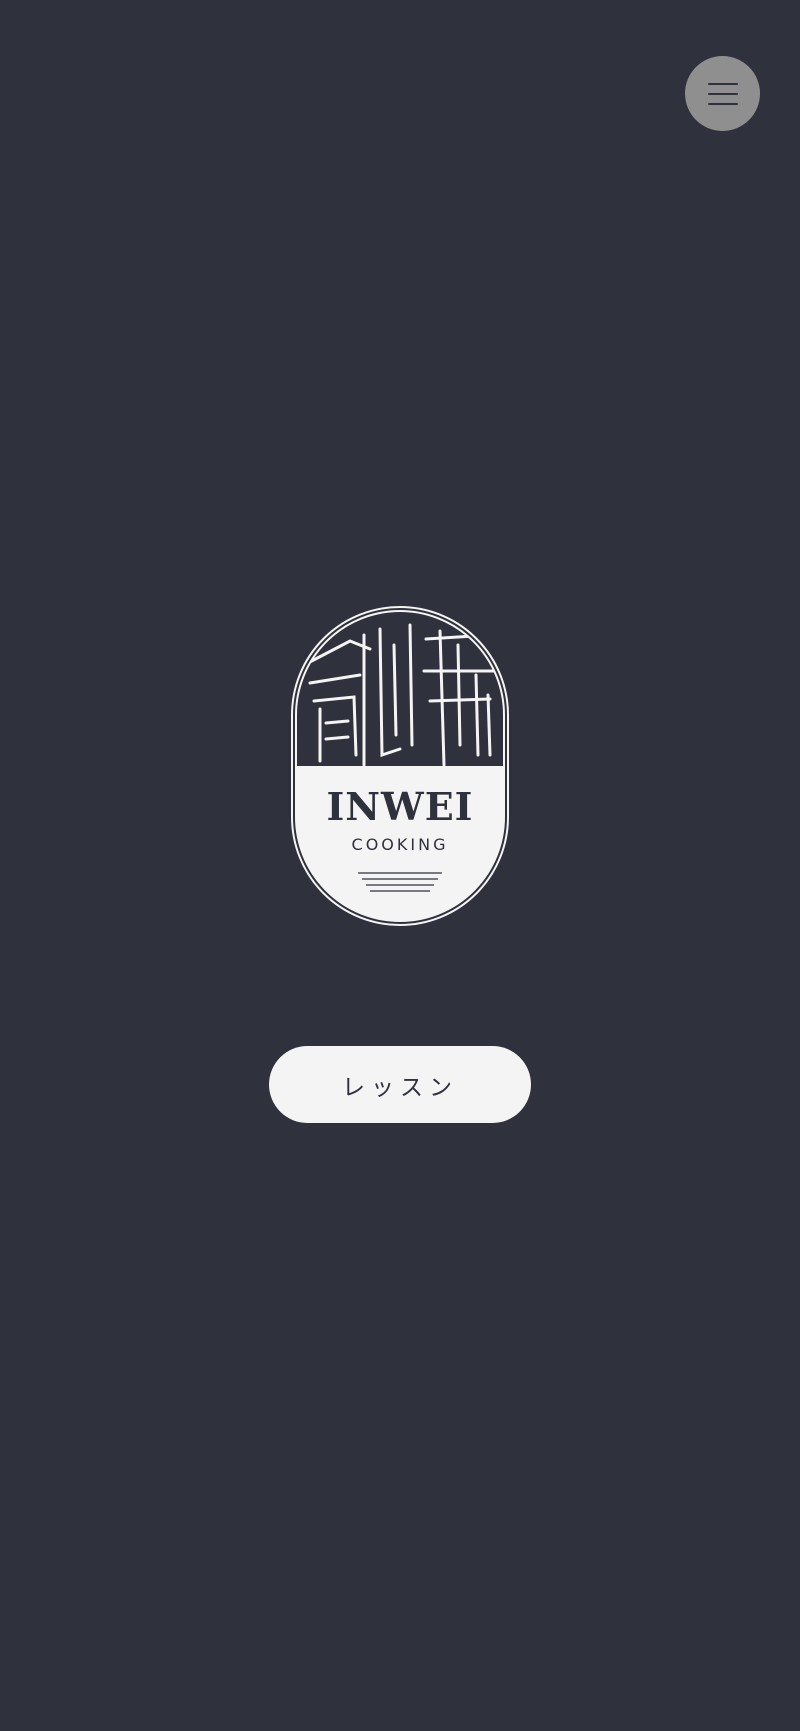 The width and height of the screenshot is (800, 1731). What do you see at coordinates (400, 1084) in the screenshot?
I see `lesson-button: レッスン` at bounding box center [400, 1084].